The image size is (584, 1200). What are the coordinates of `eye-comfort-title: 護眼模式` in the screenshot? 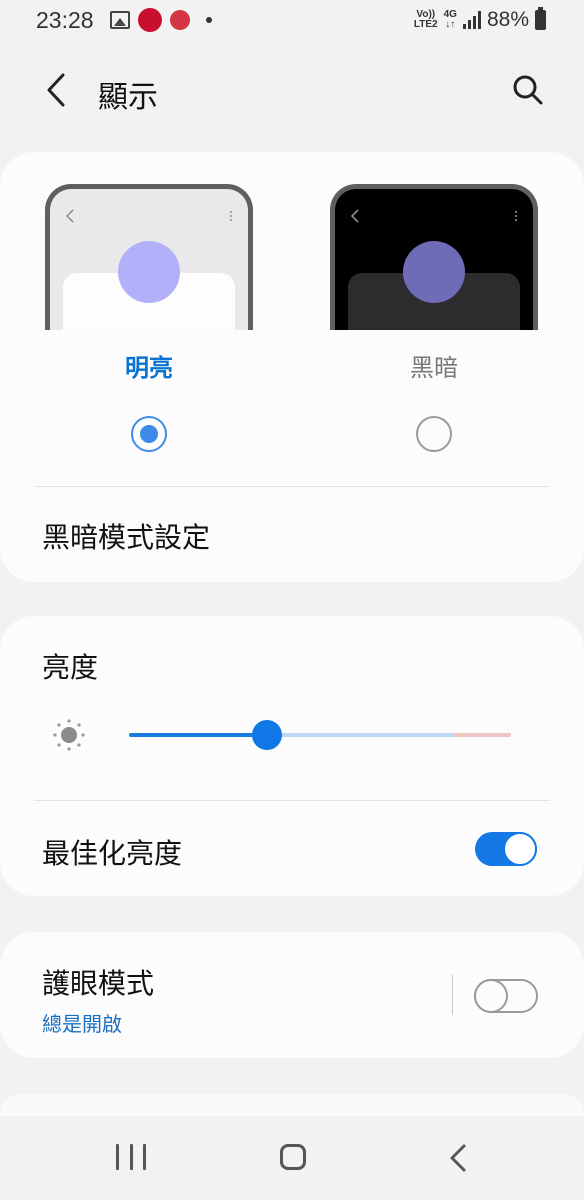 It's located at (98, 982).